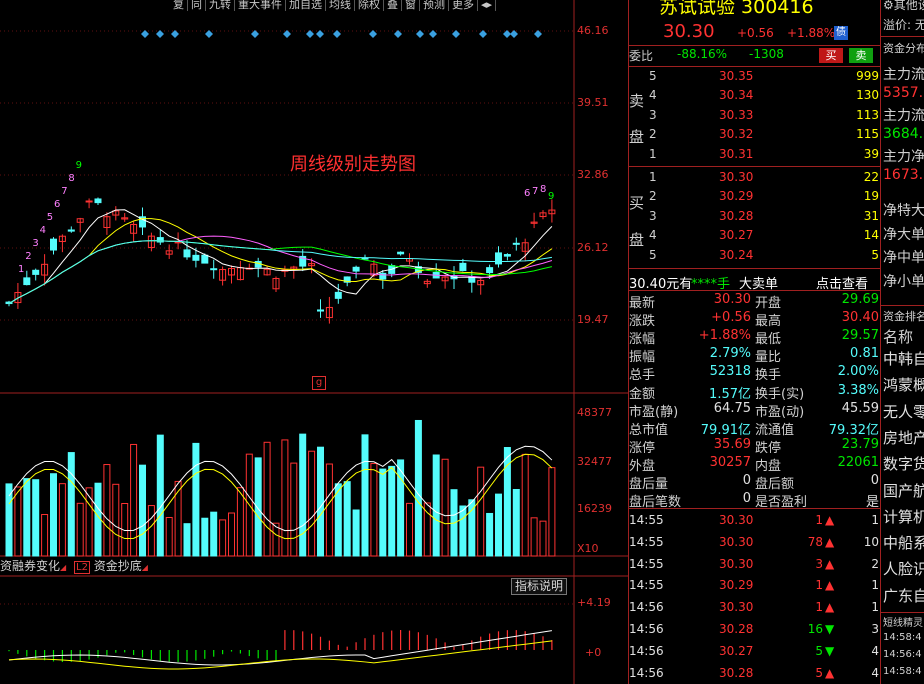  Describe the element at coordinates (197, 5) in the screenshot. I see `toolbar-item-same: 同` at that location.